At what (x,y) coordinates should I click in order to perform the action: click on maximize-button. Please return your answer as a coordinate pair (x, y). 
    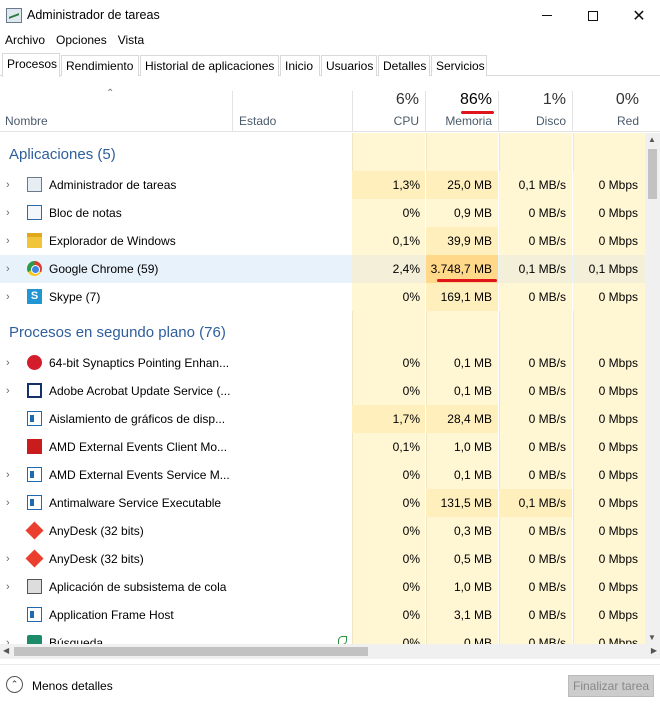
    Looking at the image, I should click on (593, 15).